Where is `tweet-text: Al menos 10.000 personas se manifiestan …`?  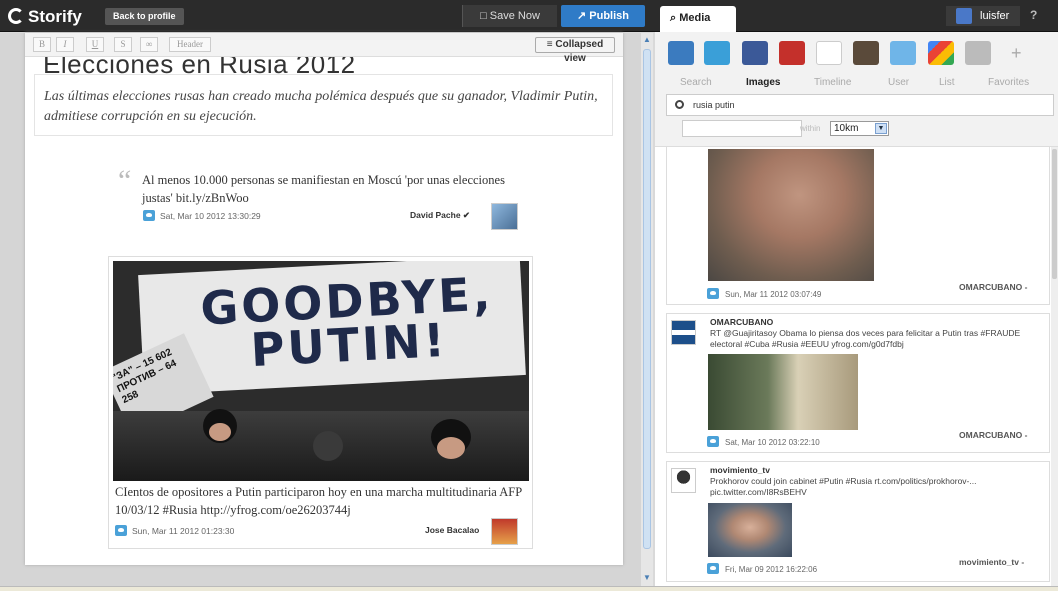 tweet-text: Al menos 10.000 personas se manifiestan … is located at coordinates (323, 189).